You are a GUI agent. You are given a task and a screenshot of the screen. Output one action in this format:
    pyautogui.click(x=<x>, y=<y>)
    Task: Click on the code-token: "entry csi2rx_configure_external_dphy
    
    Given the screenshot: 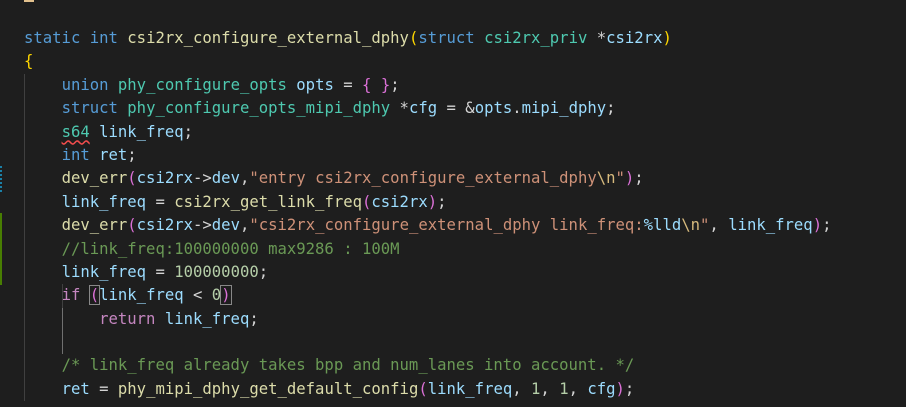 What is the action you would take?
    pyautogui.click(x=423, y=178)
    